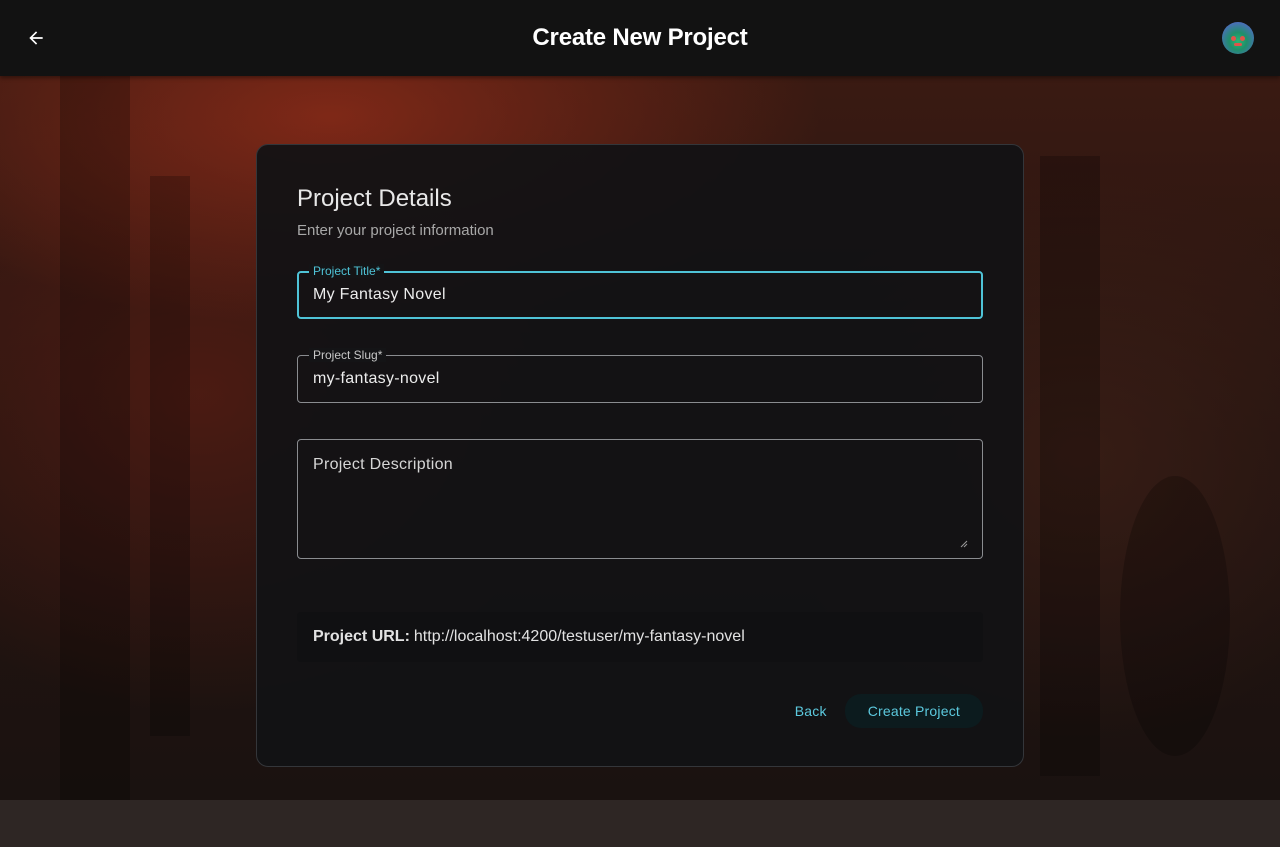  Describe the element at coordinates (640, 823) in the screenshot. I see `footer-strip` at that location.